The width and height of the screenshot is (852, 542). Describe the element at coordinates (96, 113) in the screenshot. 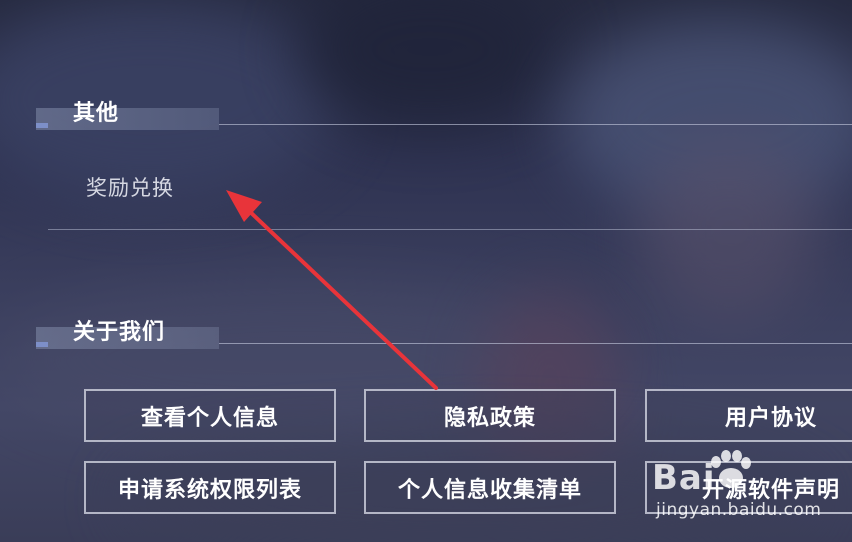

I see `section-title-other: 其他` at that location.